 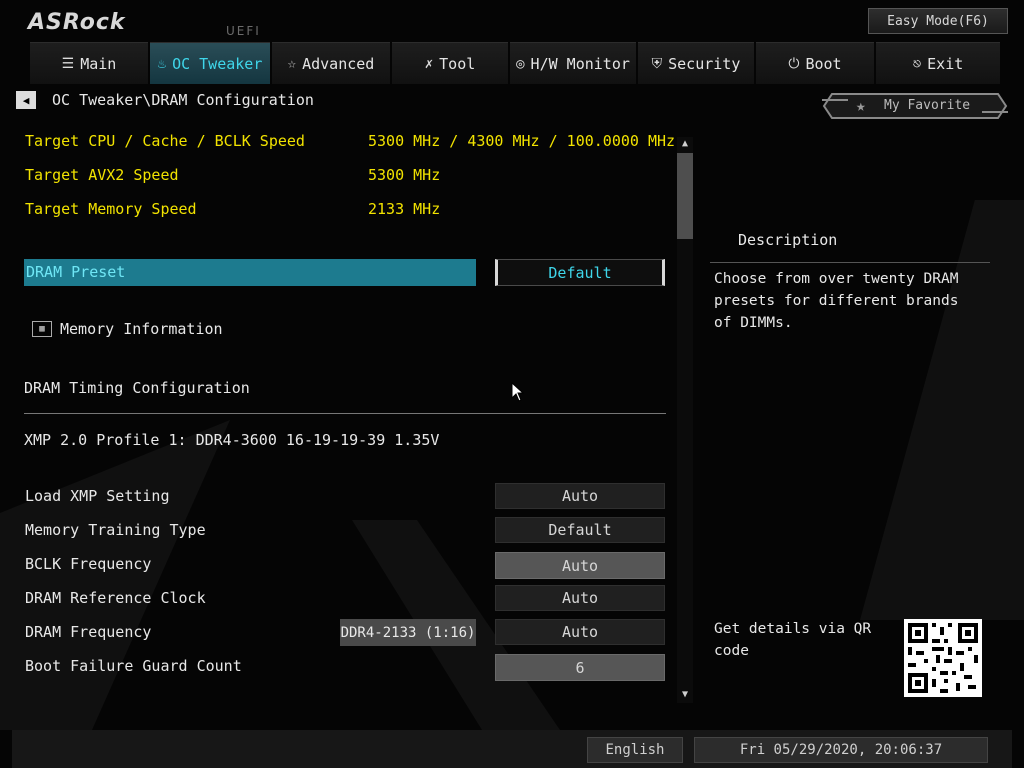 I want to click on target-avx2-label: Target AVX2 Speed, so click(x=102, y=175).